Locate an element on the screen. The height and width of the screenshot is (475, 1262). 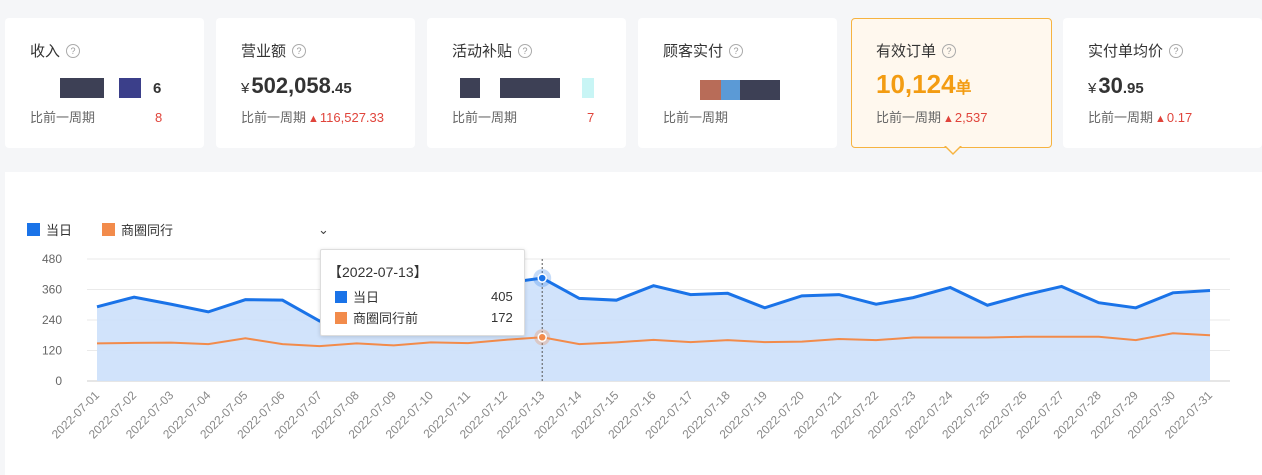
tooltip-row-peers: 商圈同行前 172 is located at coordinates (424, 317).